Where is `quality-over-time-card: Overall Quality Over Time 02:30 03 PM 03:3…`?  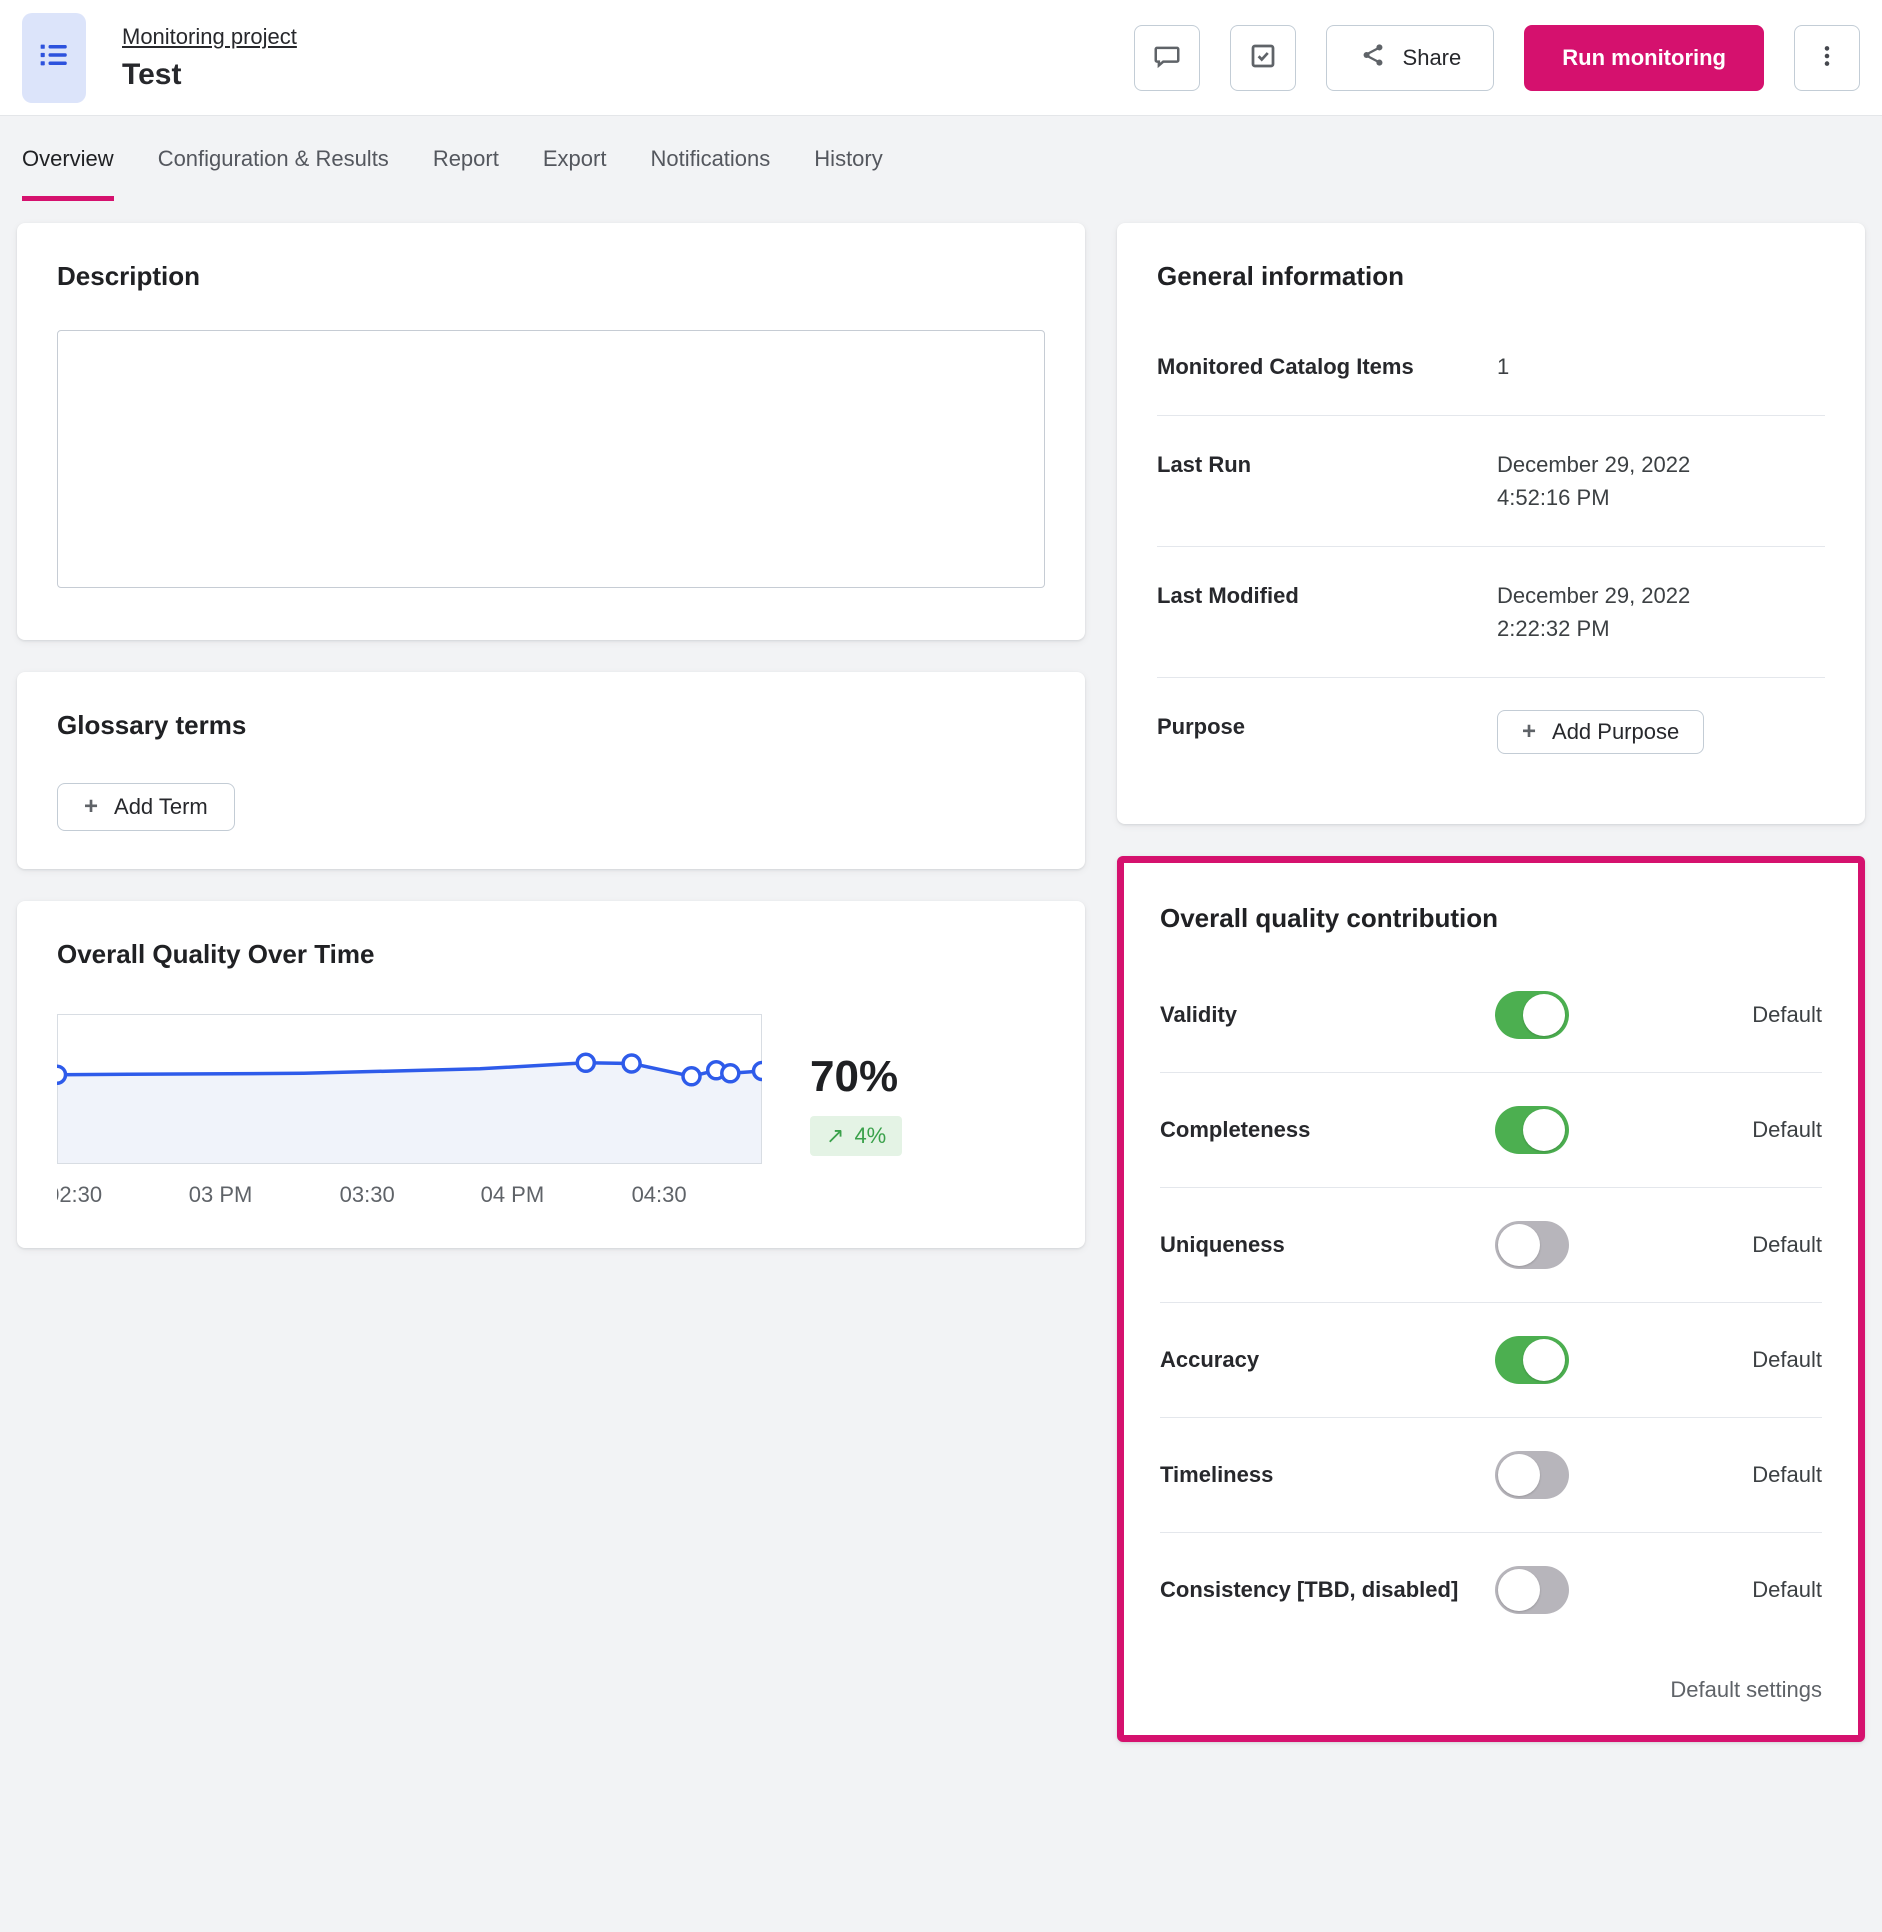
quality-over-time-card: Overall Quality Over Time 02:30 03 PM 03:3… is located at coordinates (551, 1074).